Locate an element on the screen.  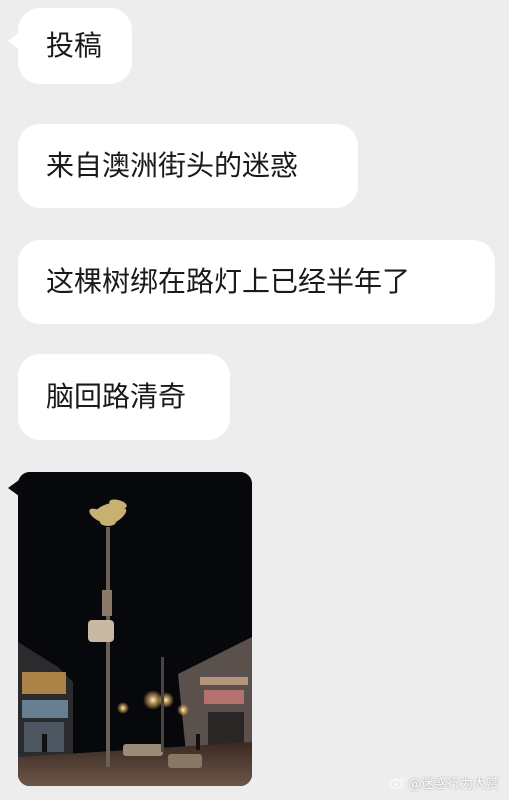
message-bubble-3: 这棵树绑在路灯上已经半年了 is located at coordinates (256, 282).